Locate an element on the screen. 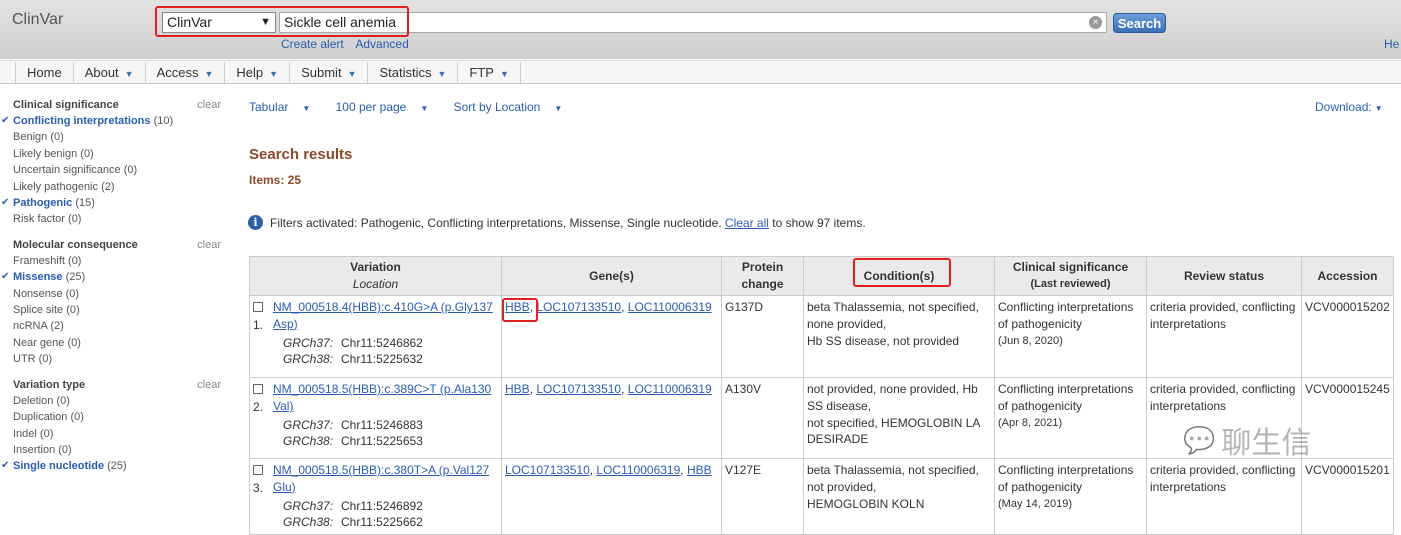  filter-item: Pathogenic (15) is located at coordinates (112, 203).